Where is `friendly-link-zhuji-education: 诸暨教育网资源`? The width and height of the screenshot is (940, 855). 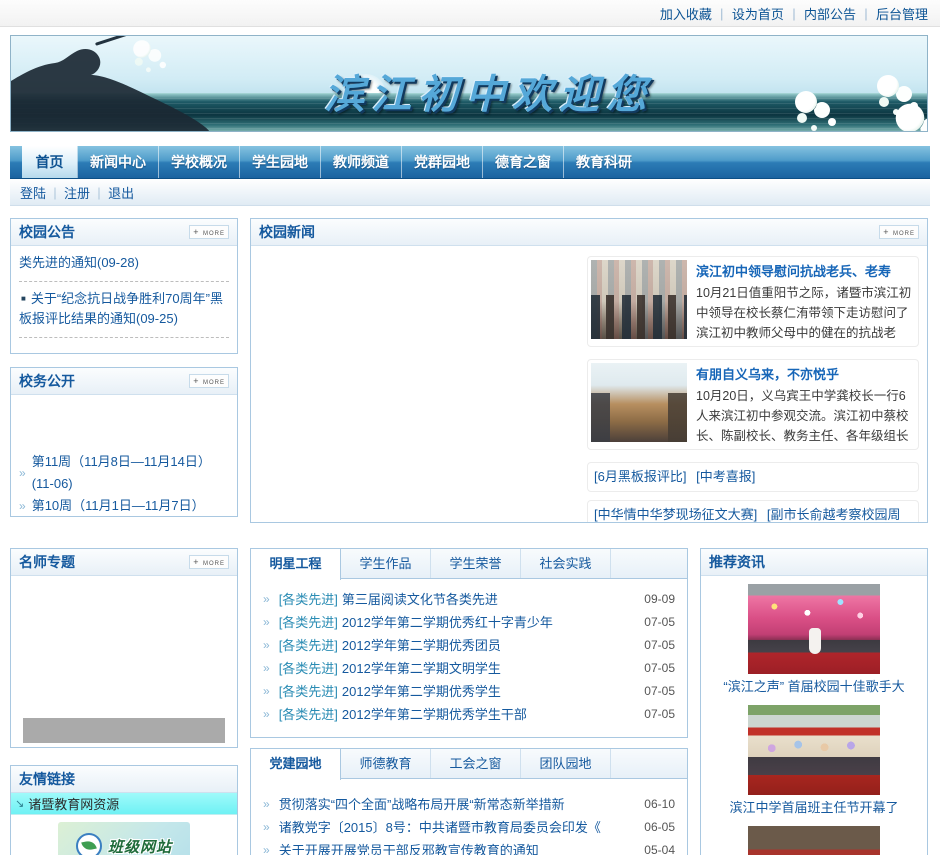
friendly-link-zhuji-education: 诸暨教育网资源 is located at coordinates (124, 804).